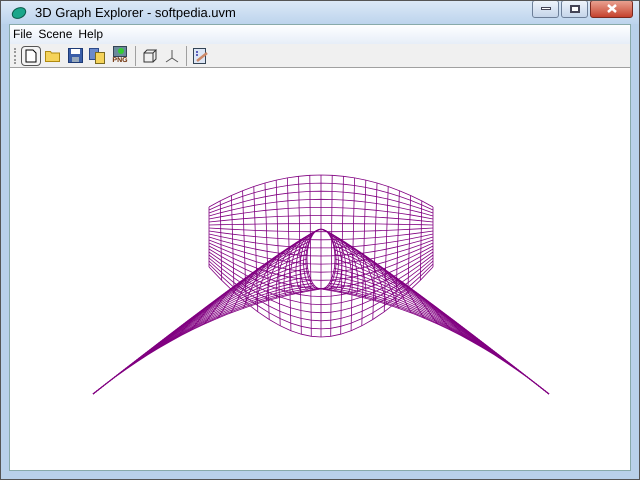  Describe the element at coordinates (90, 34) in the screenshot. I see `menu-item: Help` at that location.